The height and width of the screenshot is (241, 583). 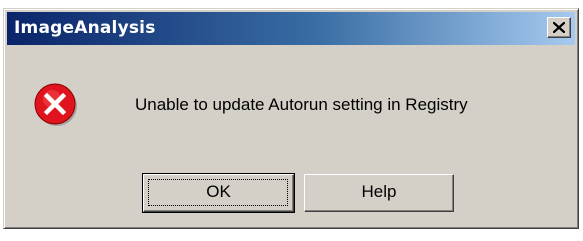 I want to click on close-button, so click(x=559, y=27).